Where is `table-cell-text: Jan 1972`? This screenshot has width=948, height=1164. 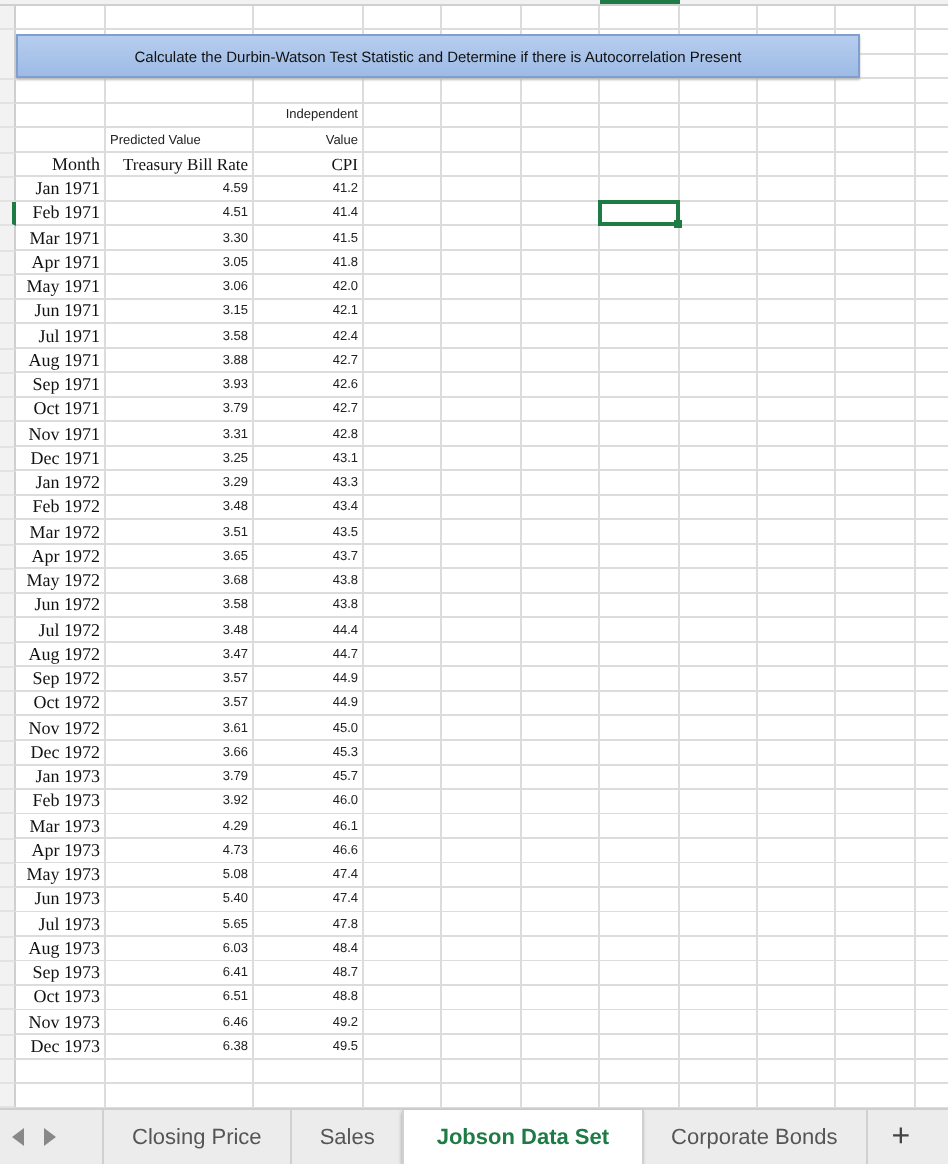
table-cell-text: Jan 1972 is located at coordinates (67, 483).